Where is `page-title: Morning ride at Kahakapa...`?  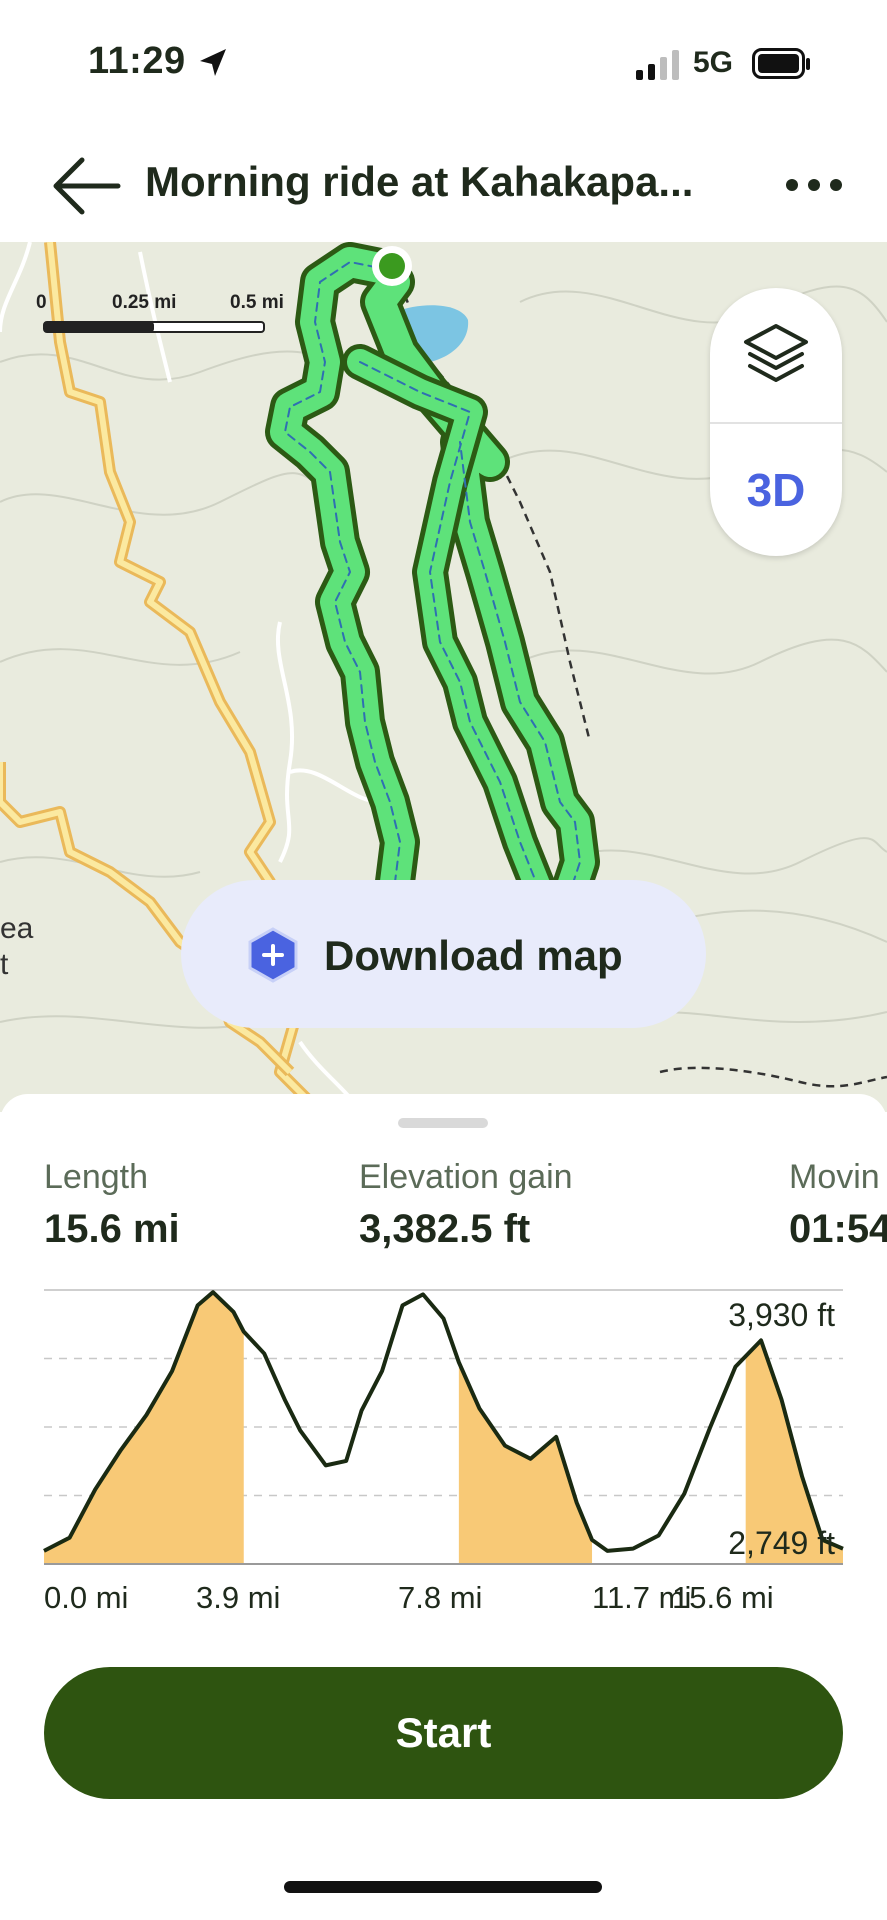 page-title: Morning ride at Kahakapa... is located at coordinates (419, 181).